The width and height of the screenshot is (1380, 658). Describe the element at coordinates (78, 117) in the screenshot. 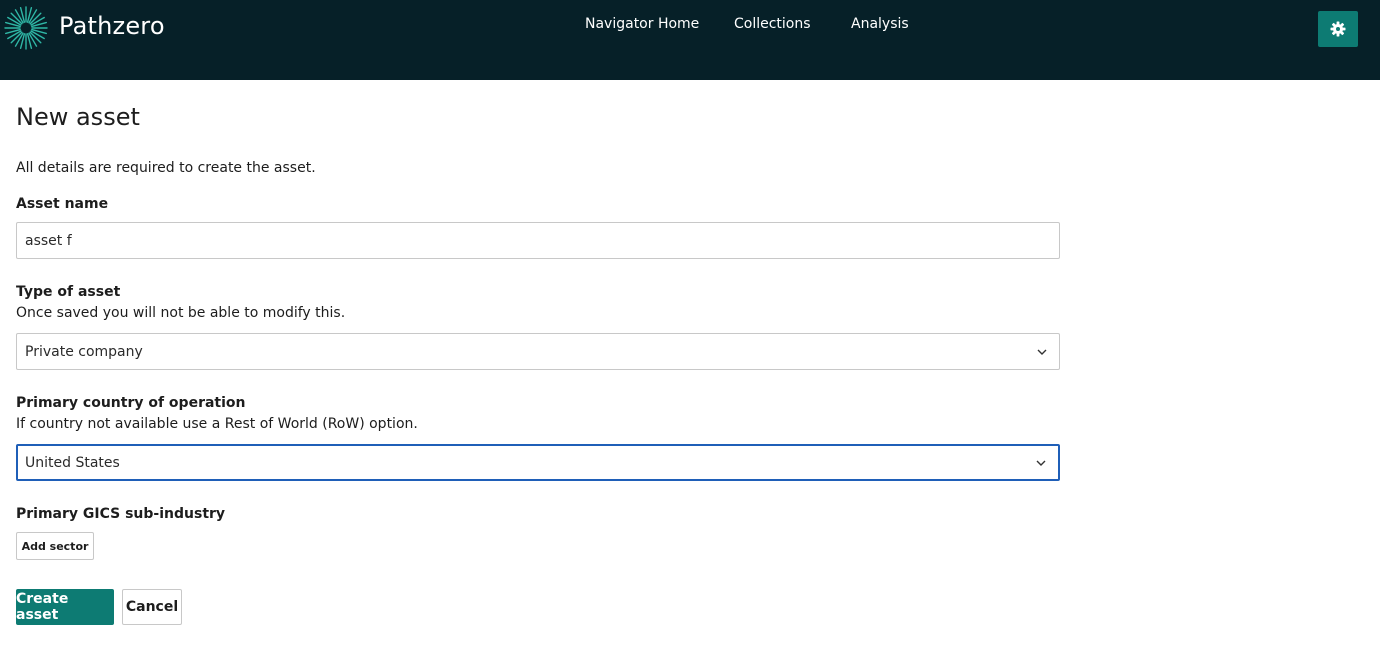

I see `page-title: New asset` at that location.